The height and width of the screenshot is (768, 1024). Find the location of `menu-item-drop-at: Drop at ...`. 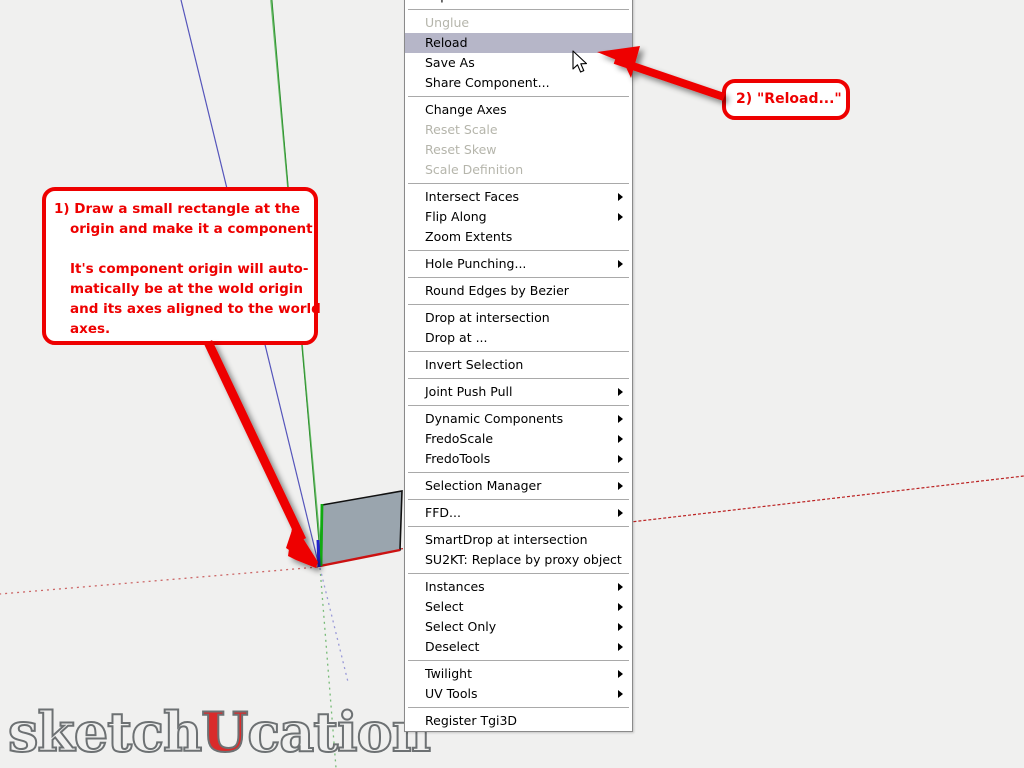

menu-item-drop-at: Drop at ... is located at coordinates (518, 338).